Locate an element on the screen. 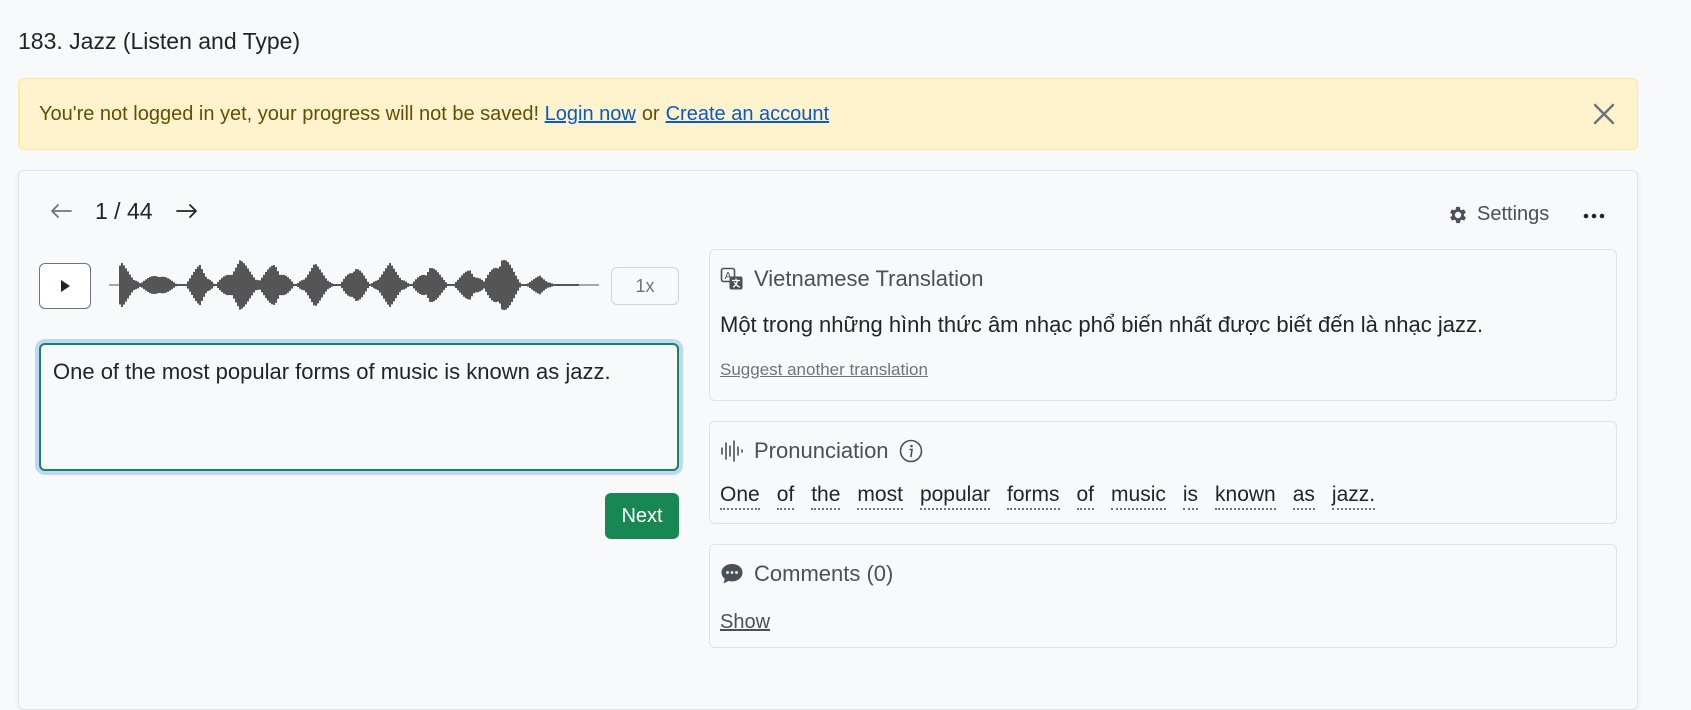  info-icon is located at coordinates (911, 451).